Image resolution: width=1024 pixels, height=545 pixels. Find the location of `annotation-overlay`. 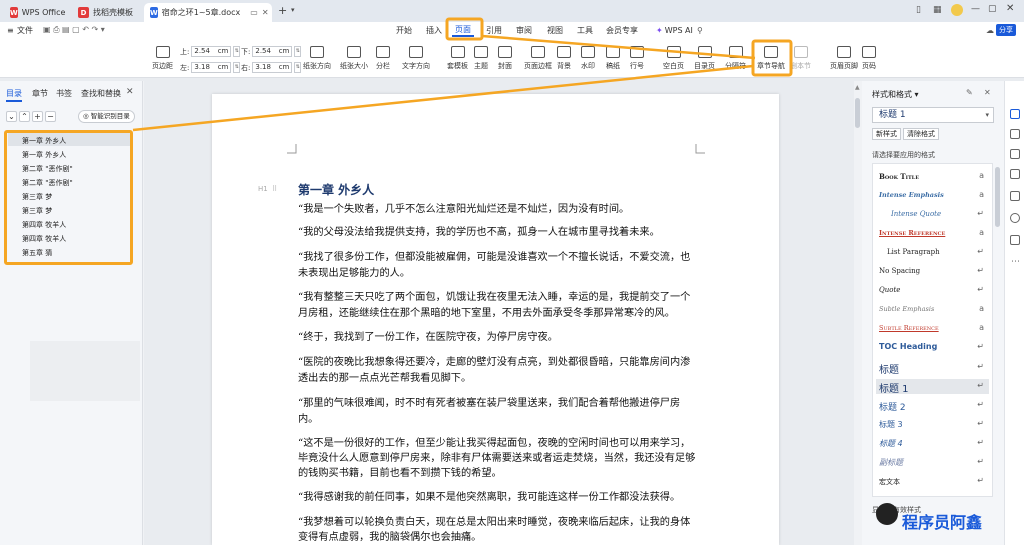

annotation-overlay is located at coordinates (462, 74).